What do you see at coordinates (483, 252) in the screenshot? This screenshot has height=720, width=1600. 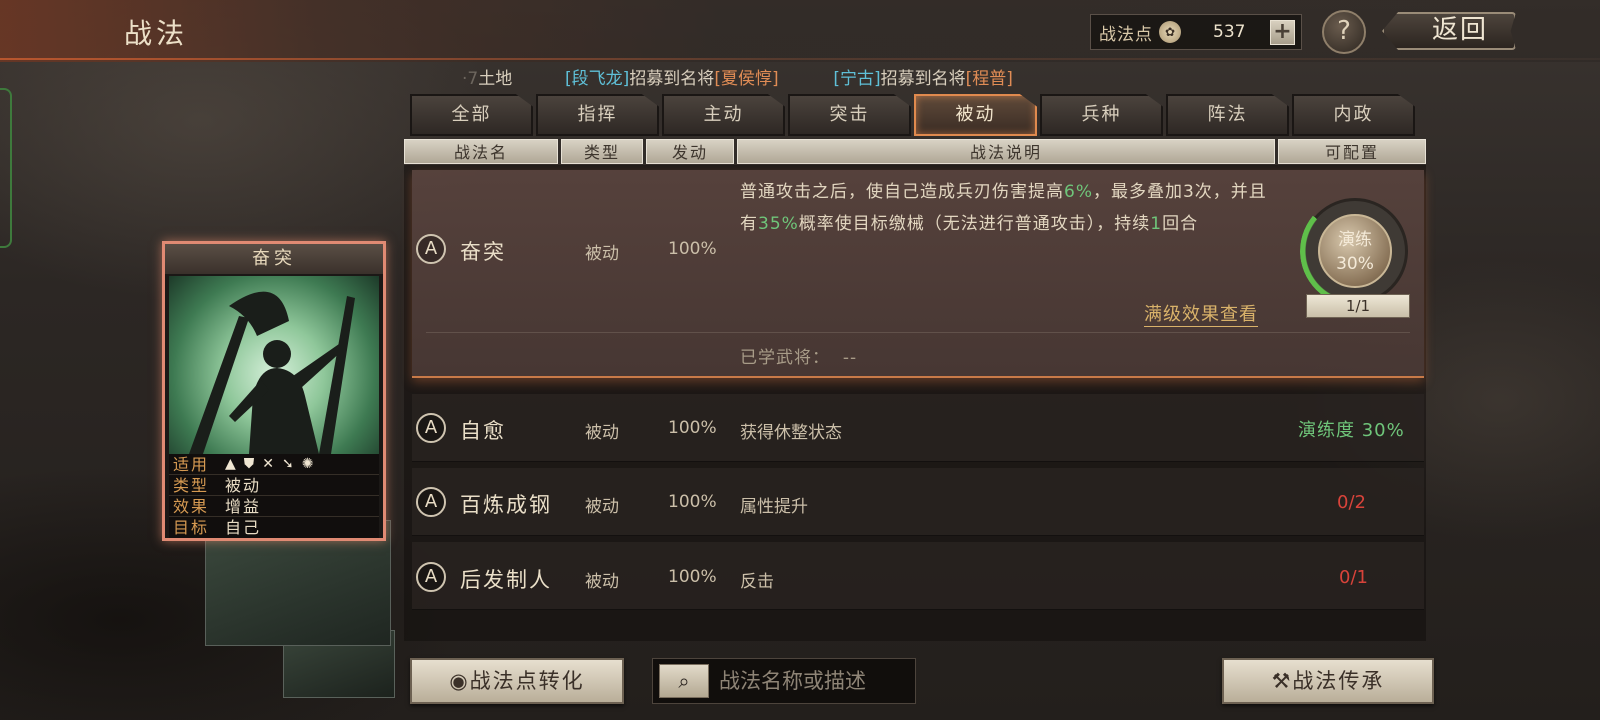 I see `skill-name: 奋突` at bounding box center [483, 252].